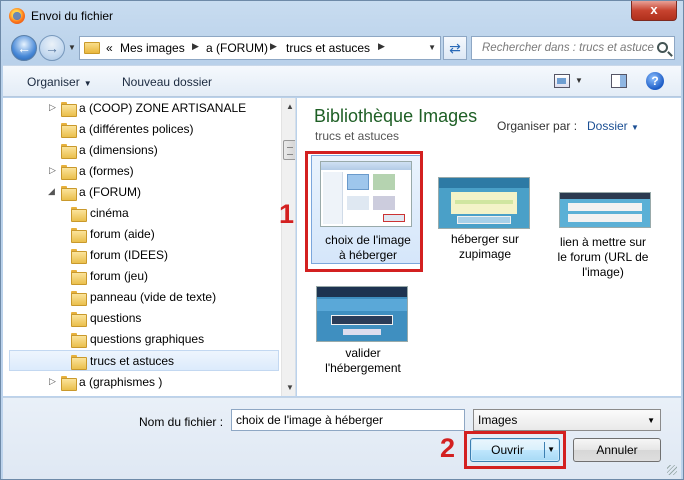 The image size is (684, 480). I want to click on file-caption-line: le forum (URL de, so click(603, 257).